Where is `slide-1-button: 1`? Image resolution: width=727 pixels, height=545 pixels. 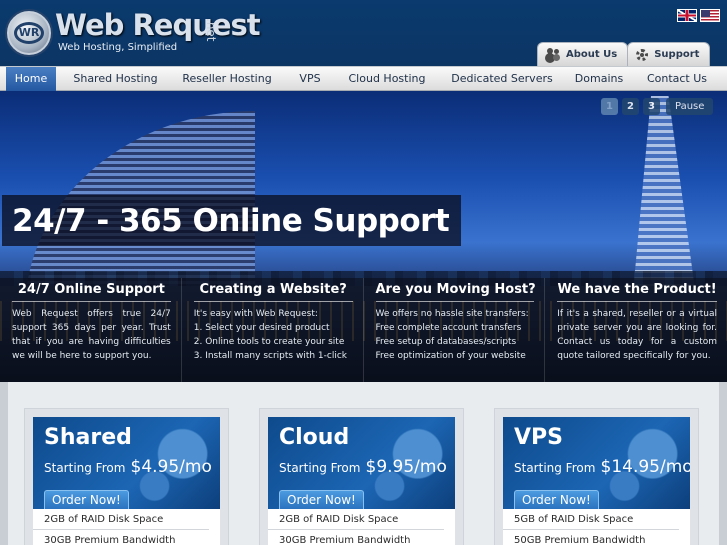
slide-1-button: 1 is located at coordinates (609, 106).